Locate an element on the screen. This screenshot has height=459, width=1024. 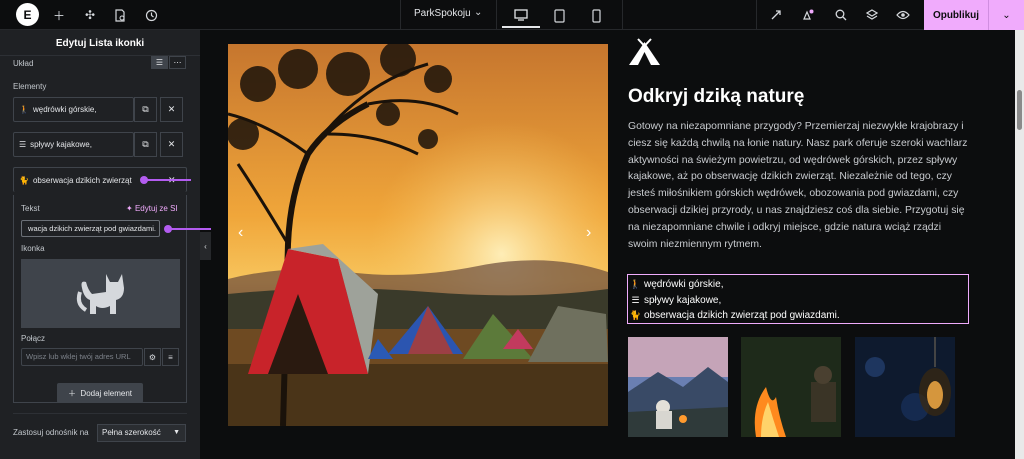
canvas-scrollbar is located at coordinates (1019, 244).